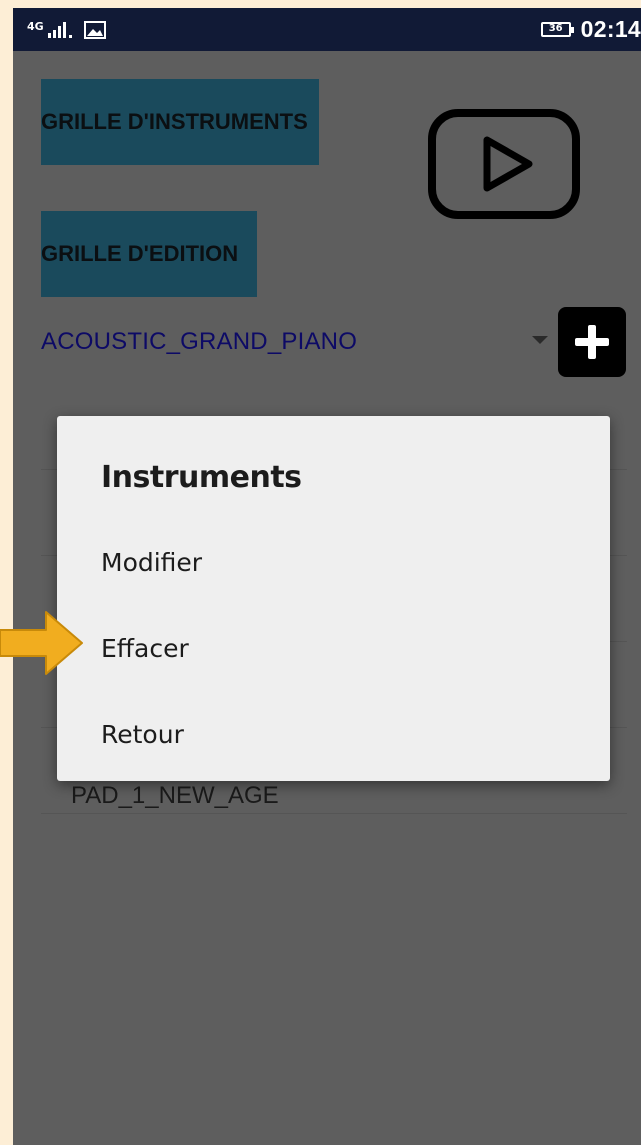 This screenshot has height=1145, width=641. Describe the element at coordinates (180, 122) in the screenshot. I see `instruments-grid-button: GRILLE D'INSTRUMENTS` at that location.